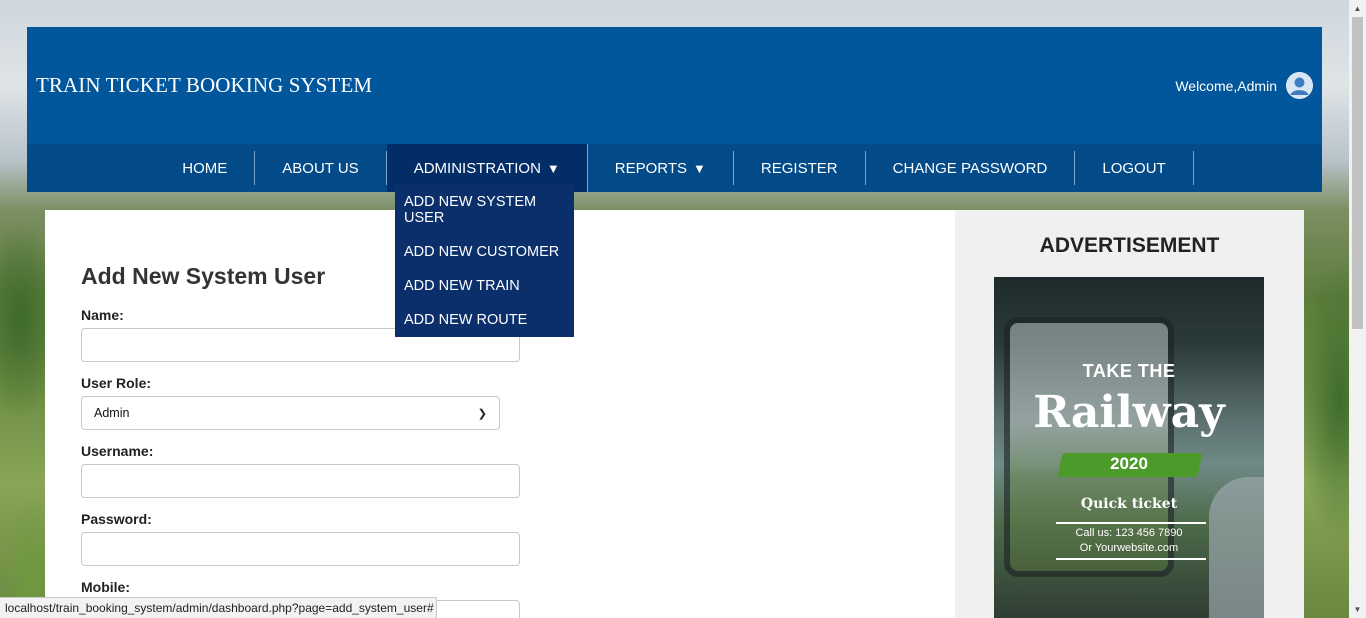 Image resolution: width=1366 pixels, height=618 pixels. I want to click on ad-line-quick-ticket: Quick ticket, so click(1129, 504).